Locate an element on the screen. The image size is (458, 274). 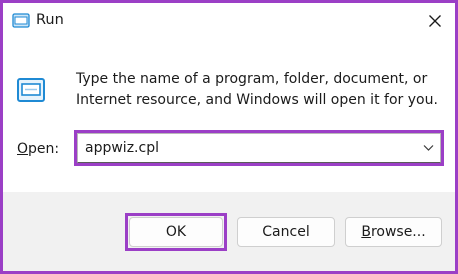
chevron-down-icon is located at coordinates (428, 148).